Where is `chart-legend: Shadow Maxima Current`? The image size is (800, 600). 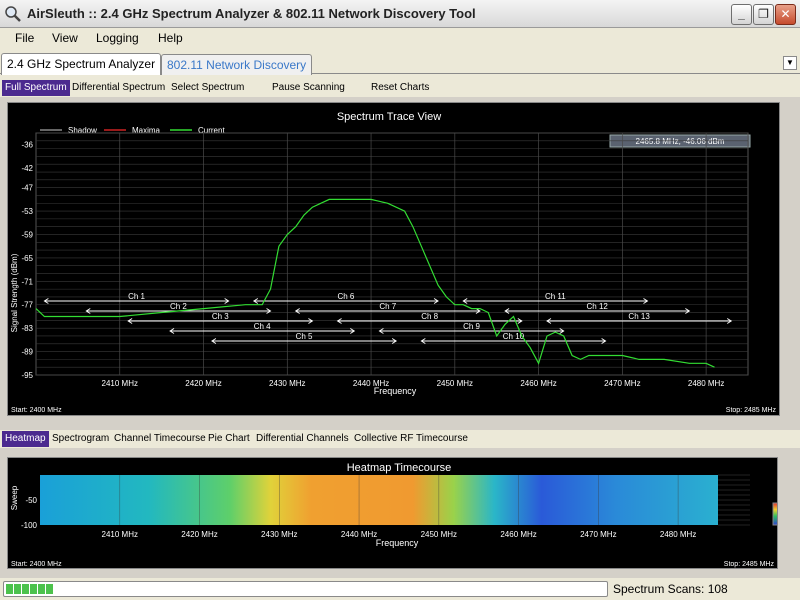 chart-legend: Shadow Maxima Current is located at coordinates (132, 130).